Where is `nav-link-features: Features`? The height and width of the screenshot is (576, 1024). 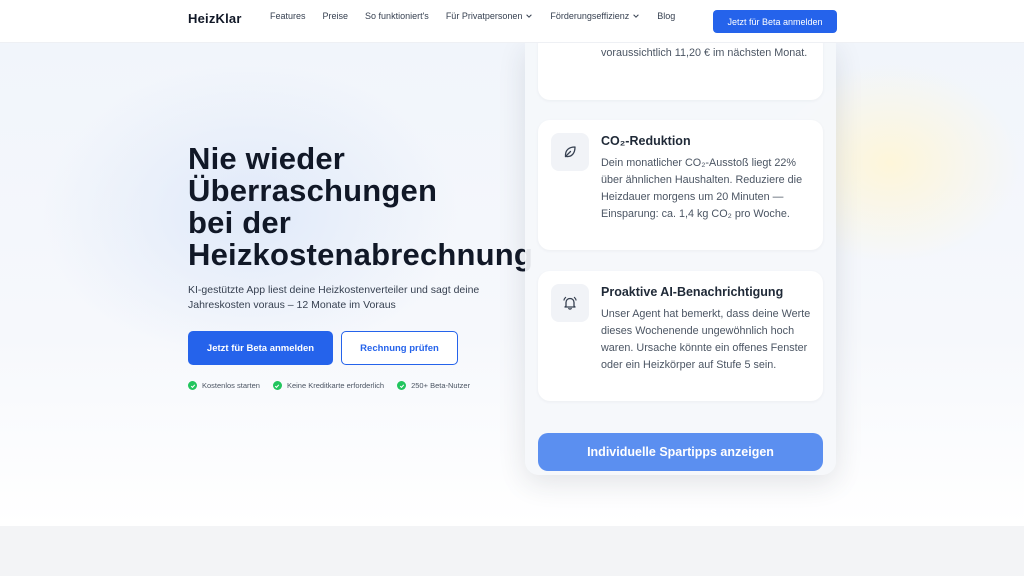 nav-link-features: Features is located at coordinates (288, 16).